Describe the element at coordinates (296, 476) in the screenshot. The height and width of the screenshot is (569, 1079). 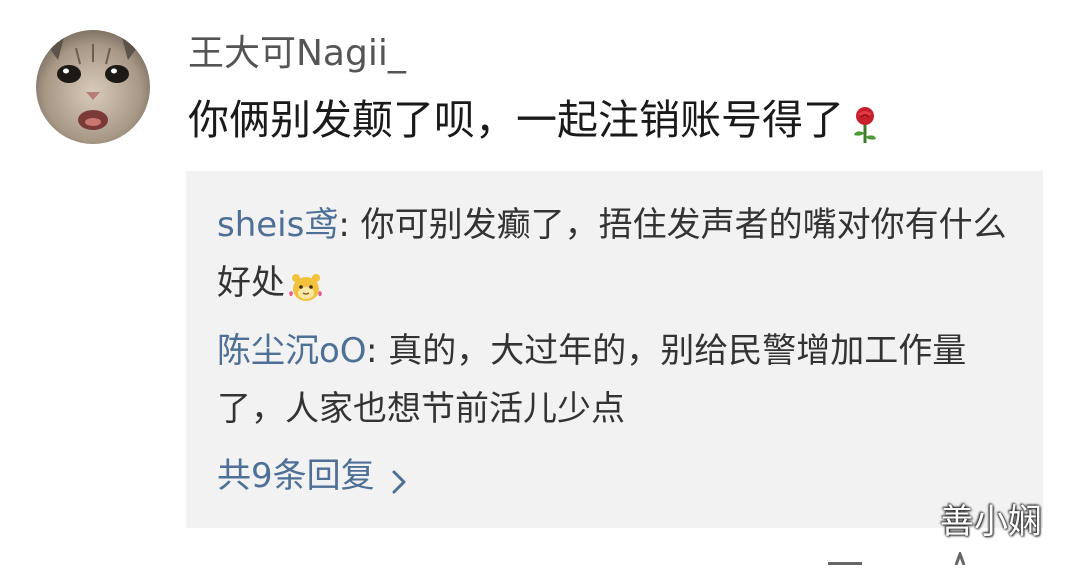
I see `more-replies-label: 共9条回复` at that location.